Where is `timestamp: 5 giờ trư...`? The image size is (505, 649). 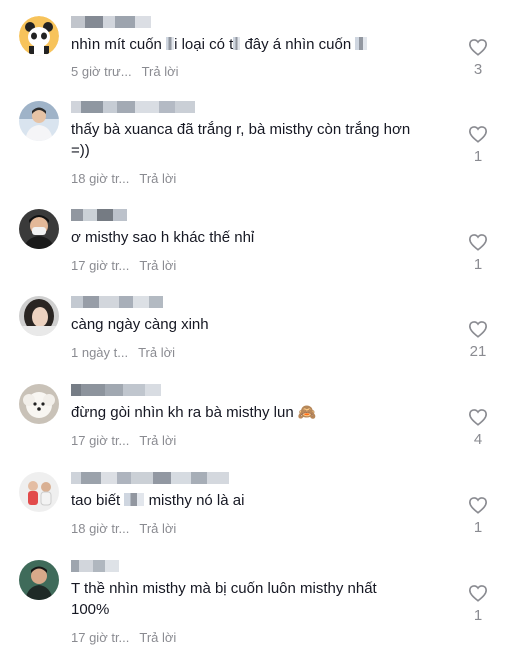 timestamp: 5 giờ trư... is located at coordinates (101, 71).